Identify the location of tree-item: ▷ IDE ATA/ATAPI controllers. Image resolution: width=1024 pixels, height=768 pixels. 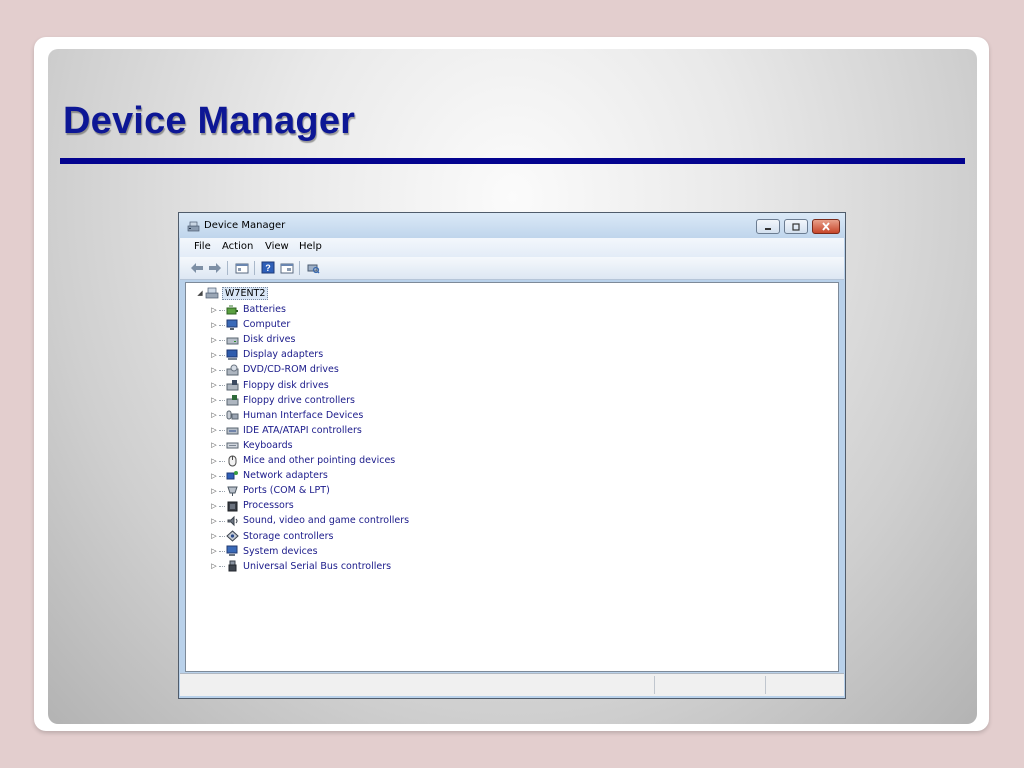
(286, 430).